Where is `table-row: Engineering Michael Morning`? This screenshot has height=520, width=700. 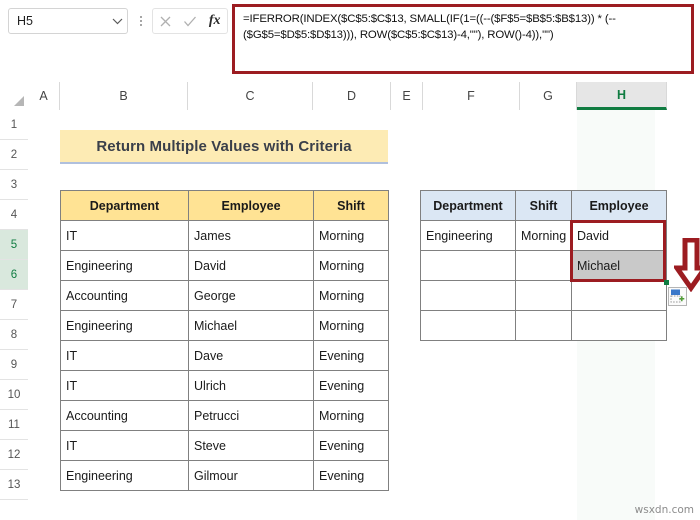 table-row: Engineering Michael Morning is located at coordinates (224, 325).